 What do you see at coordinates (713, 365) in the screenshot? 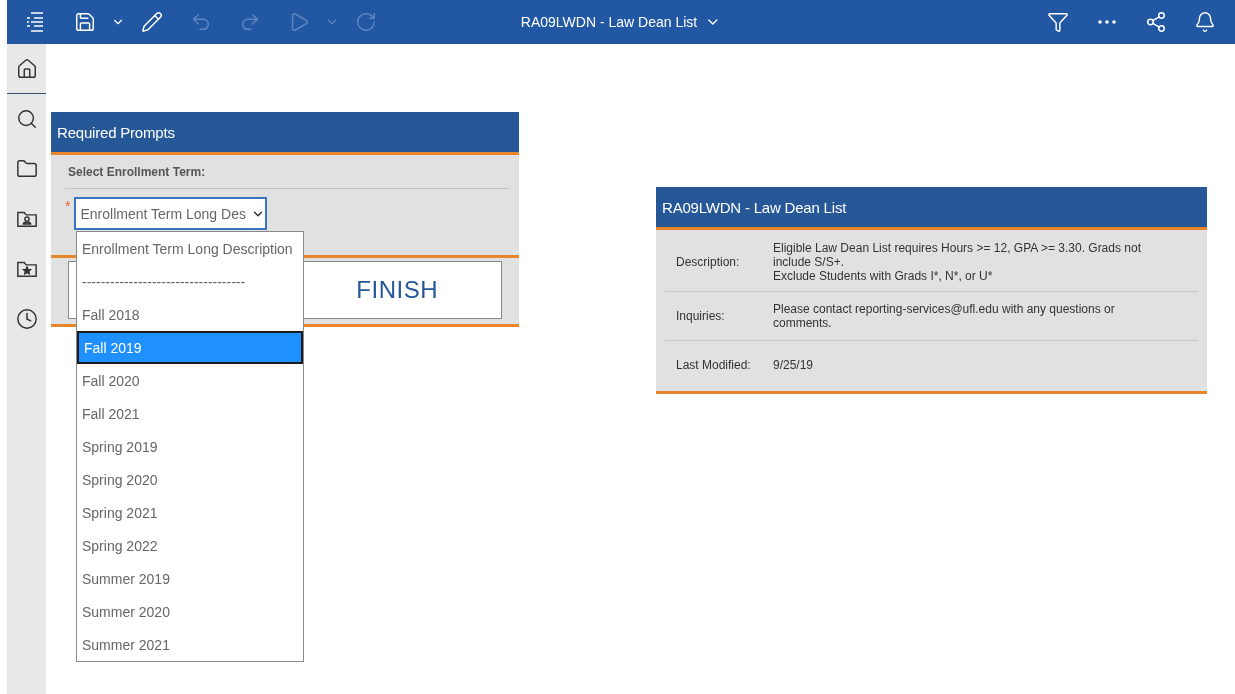
I see `info-label: Last Modified:` at bounding box center [713, 365].